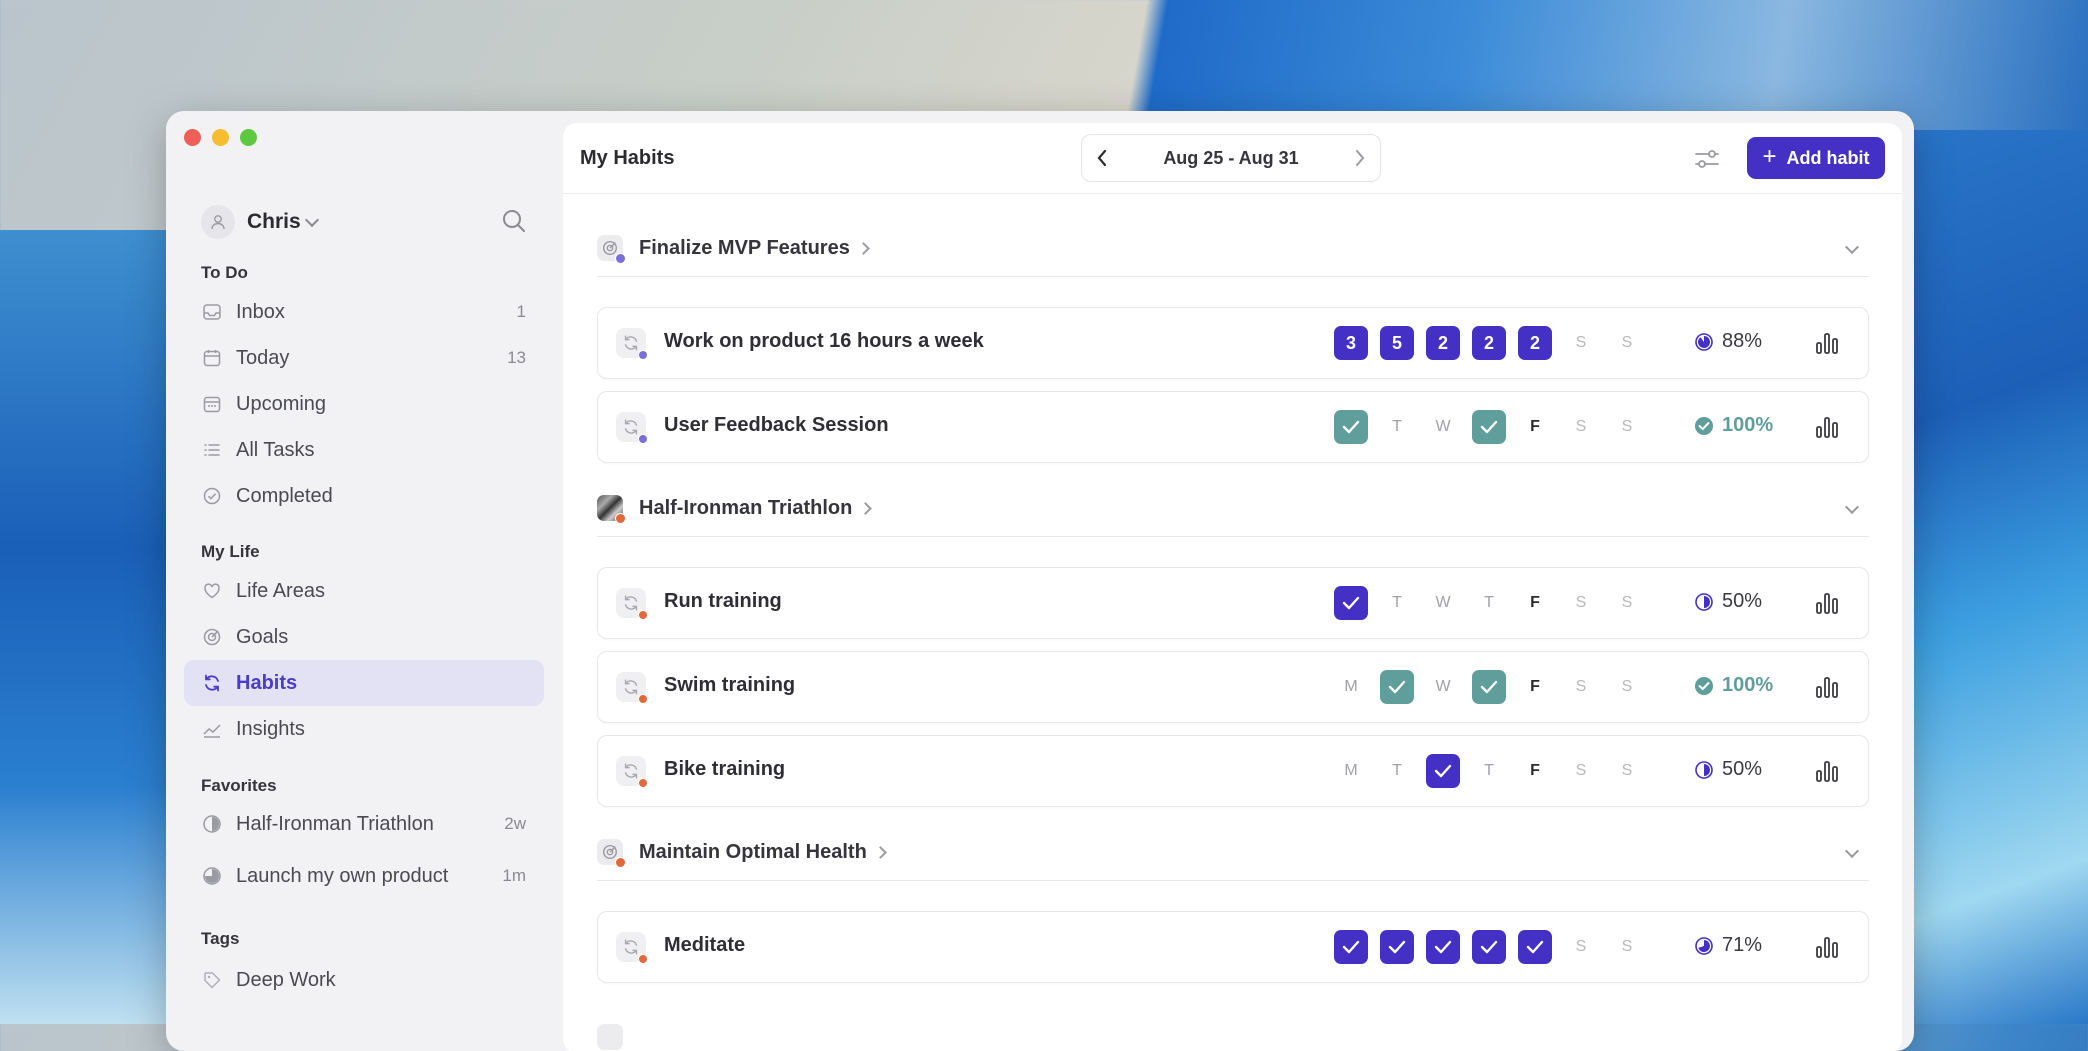 The height and width of the screenshot is (1051, 2088). I want to click on group-header-partial, so click(1233, 1030).